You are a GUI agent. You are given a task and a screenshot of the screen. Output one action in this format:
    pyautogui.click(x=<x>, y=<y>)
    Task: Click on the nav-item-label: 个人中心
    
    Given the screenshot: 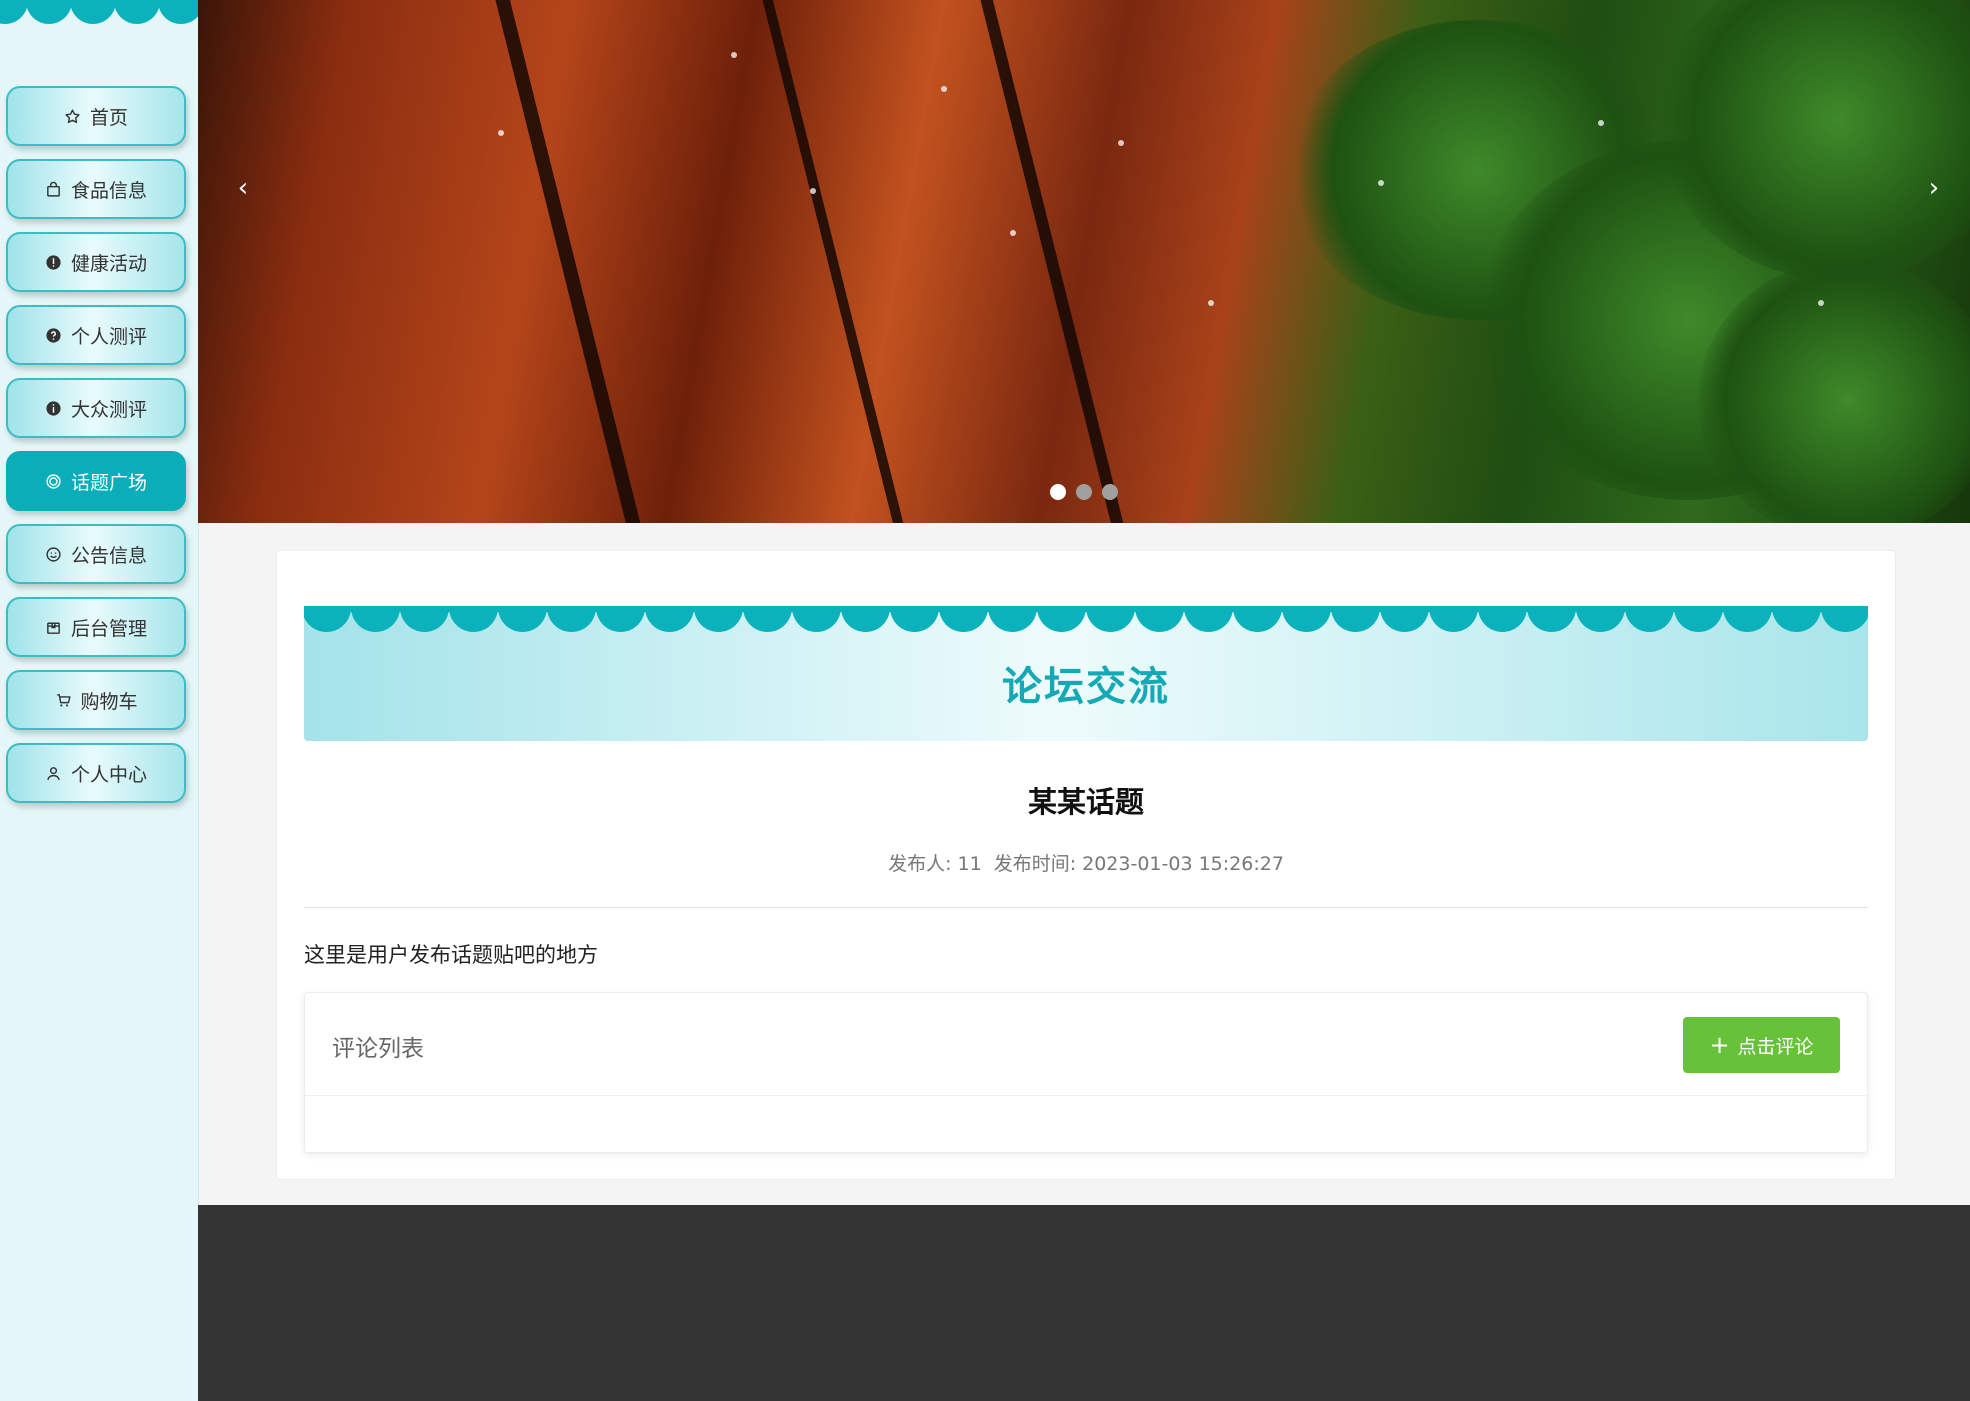 What is the action you would take?
    pyautogui.click(x=108, y=774)
    